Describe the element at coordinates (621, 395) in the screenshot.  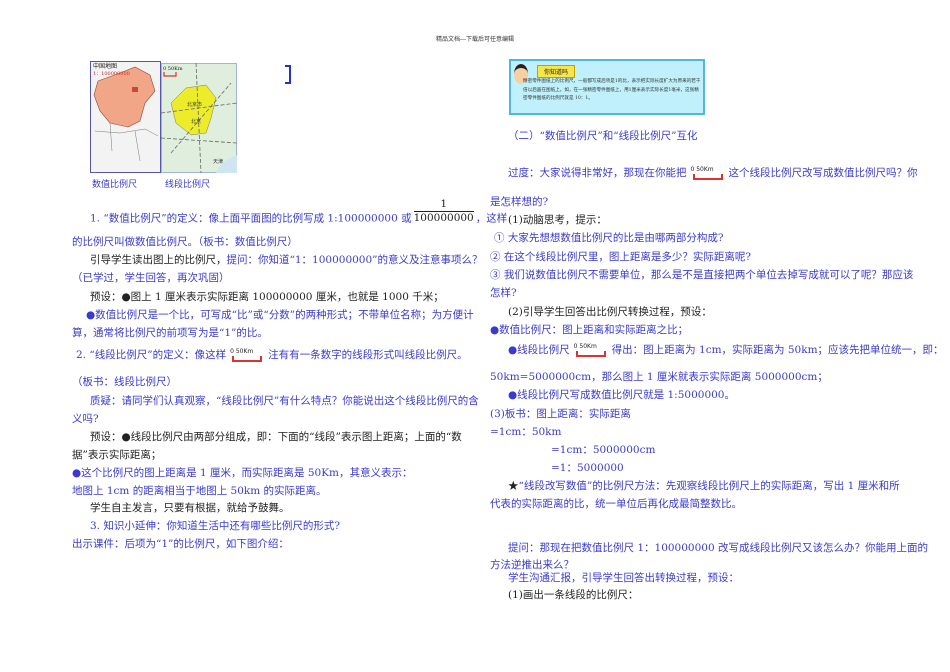
I see `paragraph-line: ●线段比例尺写成数值比例尺就是 1:5000000。` at that location.